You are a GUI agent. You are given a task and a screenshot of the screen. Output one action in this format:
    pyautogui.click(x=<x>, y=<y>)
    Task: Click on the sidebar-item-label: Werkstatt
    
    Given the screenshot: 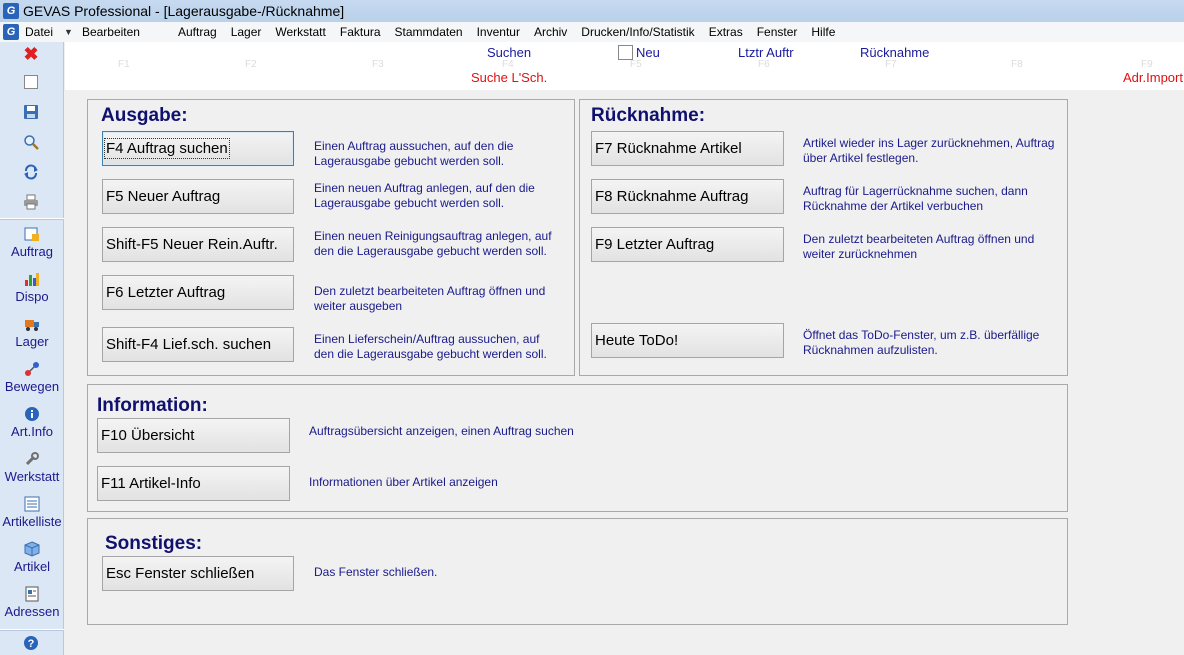 What is the action you would take?
    pyautogui.click(x=32, y=476)
    